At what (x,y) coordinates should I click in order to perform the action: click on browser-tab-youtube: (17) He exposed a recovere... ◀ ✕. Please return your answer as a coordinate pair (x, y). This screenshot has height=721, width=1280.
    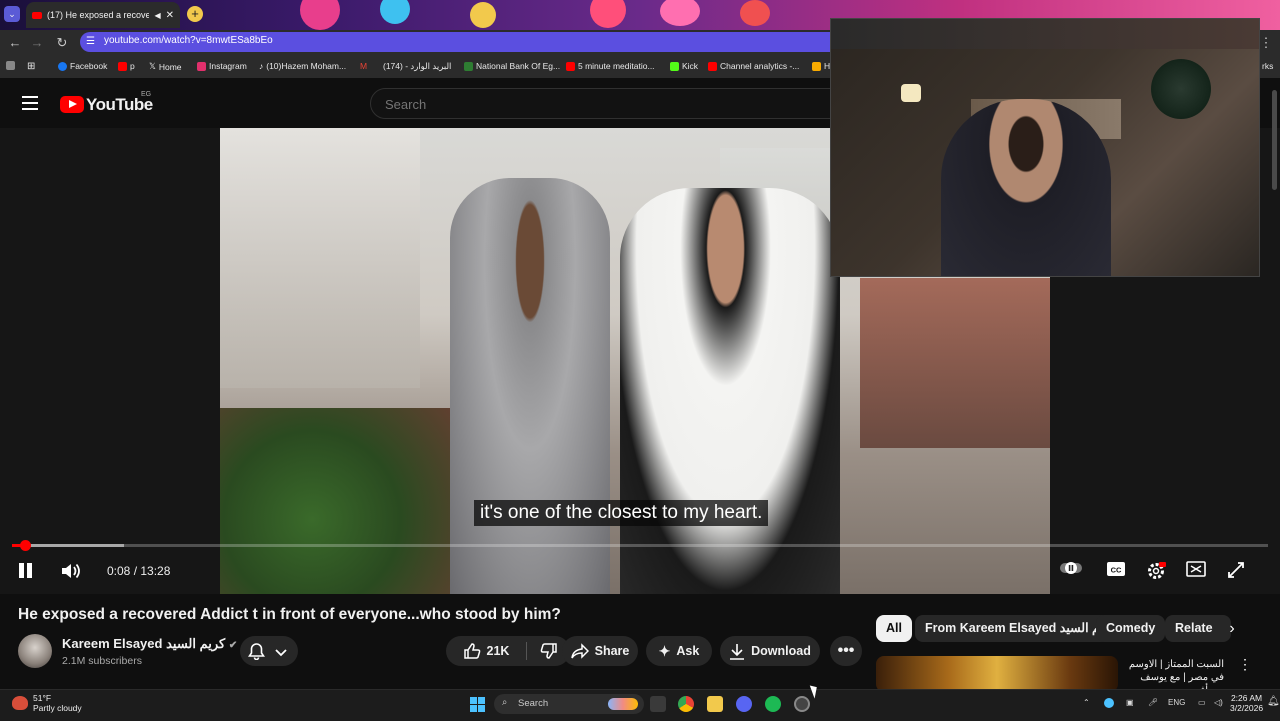
    Looking at the image, I should click on (103, 15).